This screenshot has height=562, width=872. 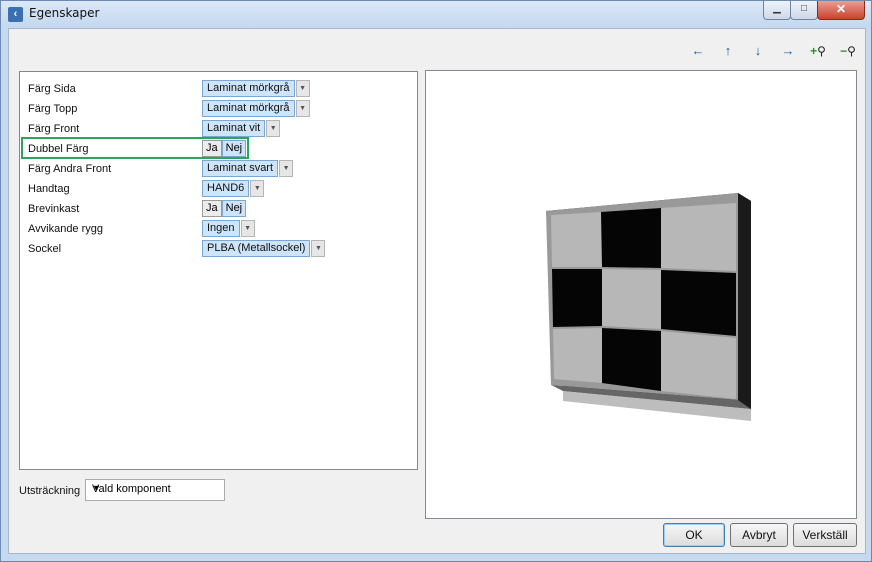 What do you see at coordinates (135, 148) in the screenshot?
I see `row-highlight` at bounding box center [135, 148].